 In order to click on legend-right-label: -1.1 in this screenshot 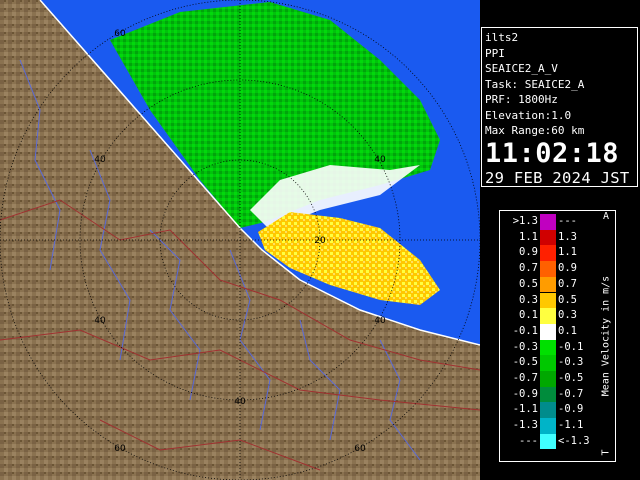, I will do `click(571, 425)`.